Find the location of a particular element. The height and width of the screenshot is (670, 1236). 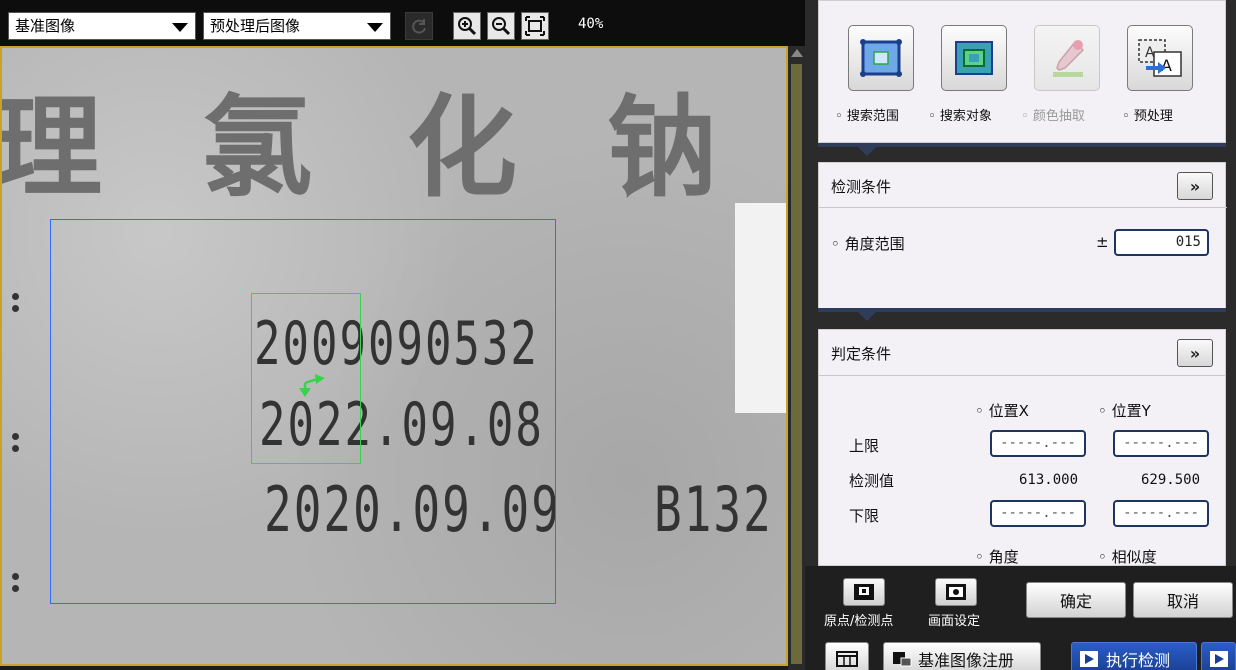

fit-screen-icon is located at coordinates (535, 26).